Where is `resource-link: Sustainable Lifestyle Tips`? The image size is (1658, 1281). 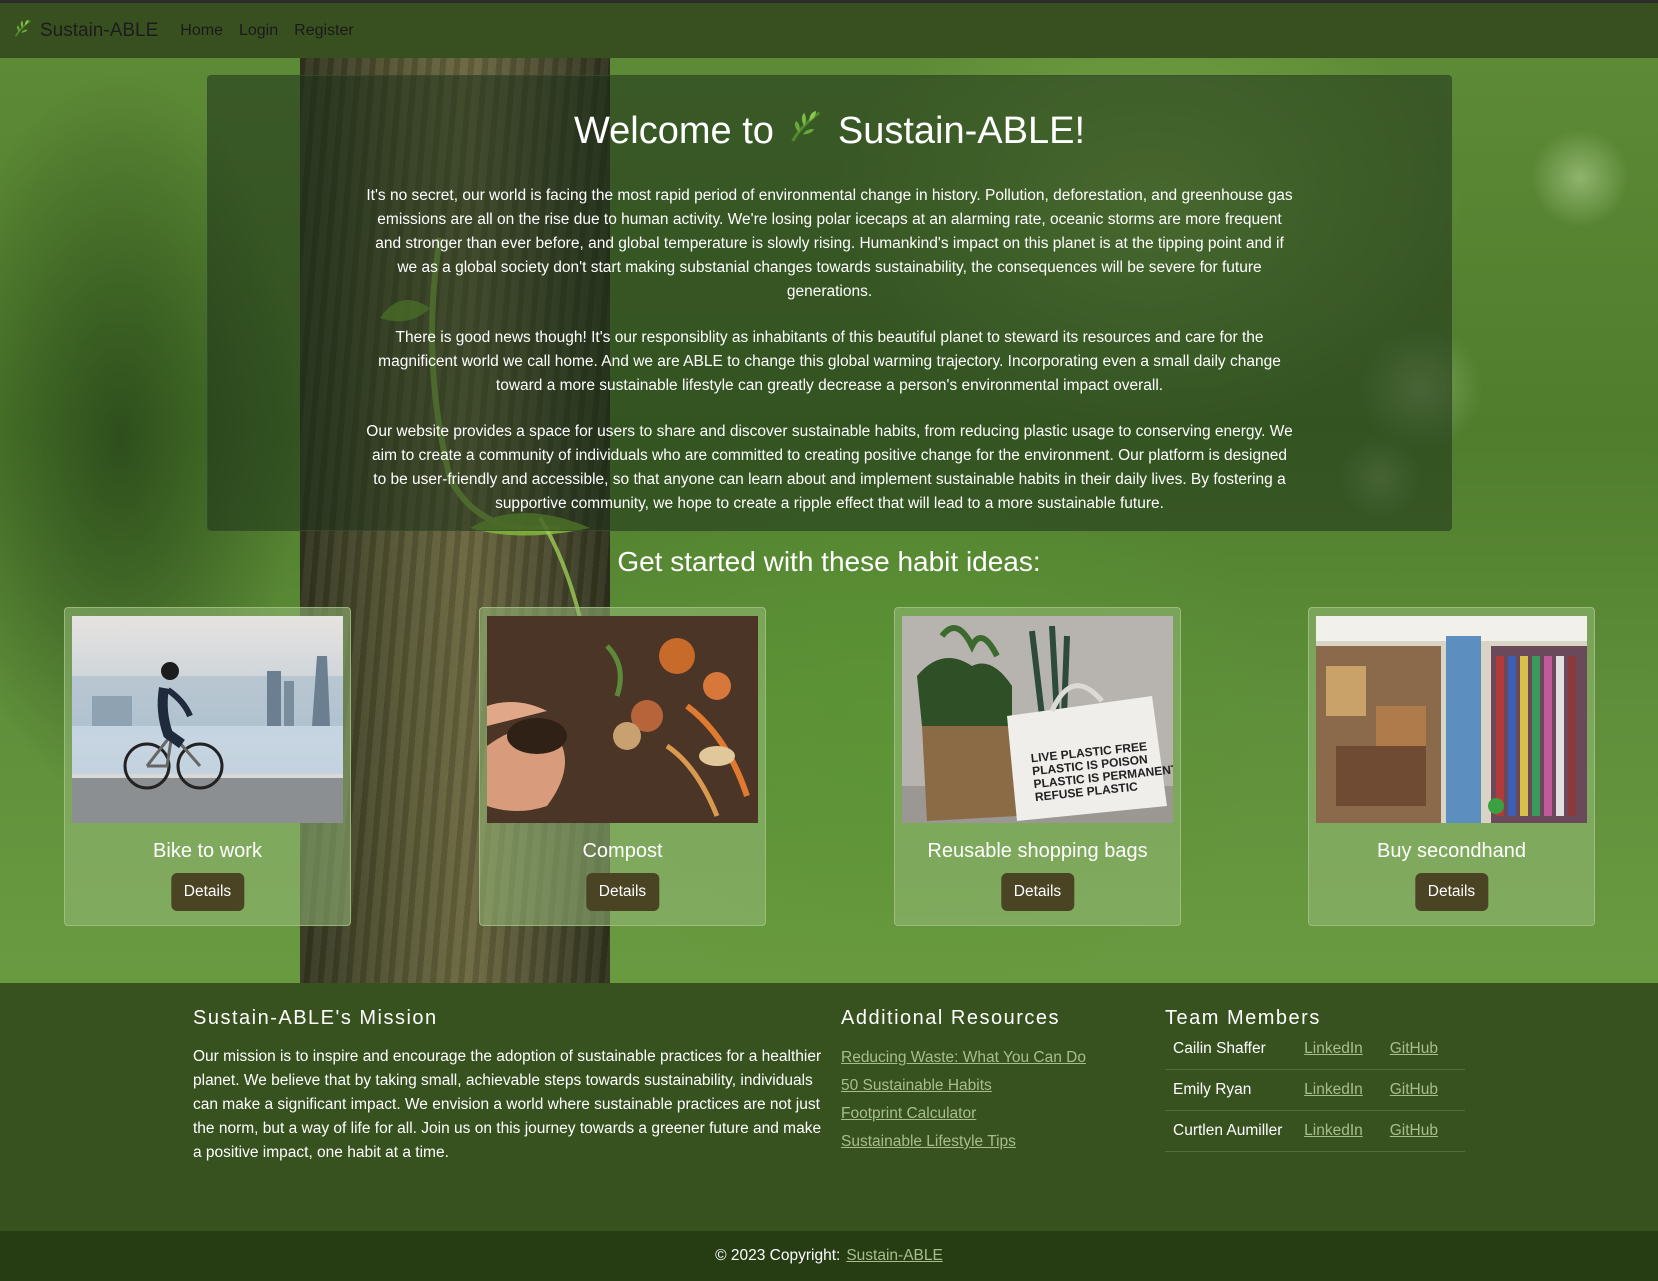
resource-link: Sustainable Lifestyle Tips is located at coordinates (963, 1141).